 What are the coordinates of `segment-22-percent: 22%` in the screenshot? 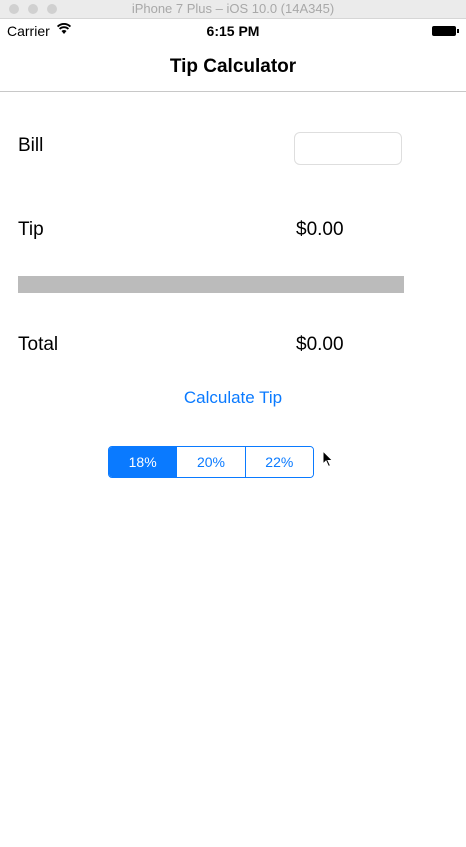 It's located at (278, 462).